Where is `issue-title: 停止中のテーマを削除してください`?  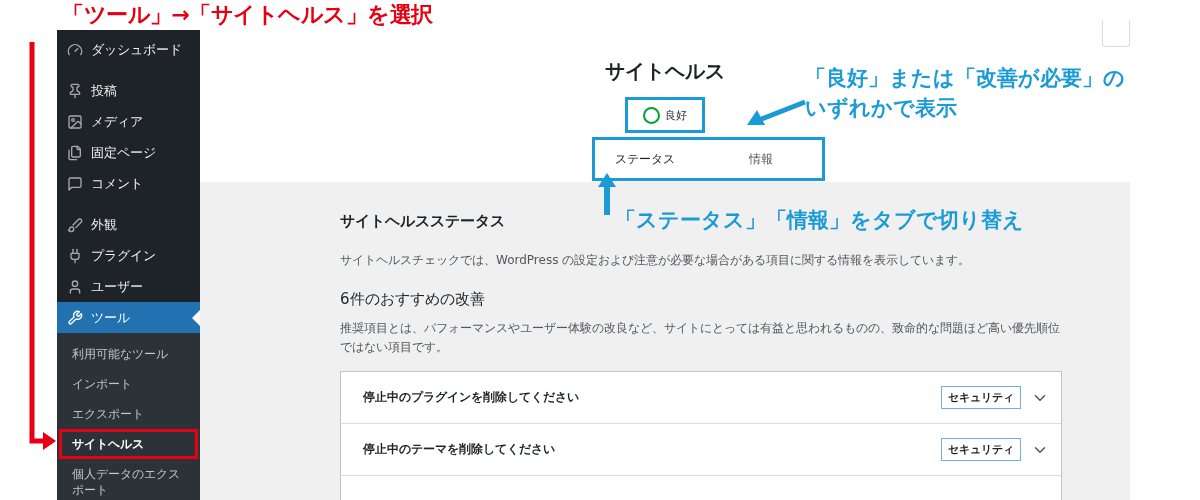 issue-title: 停止中のテーマを削除してください is located at coordinates (459, 449).